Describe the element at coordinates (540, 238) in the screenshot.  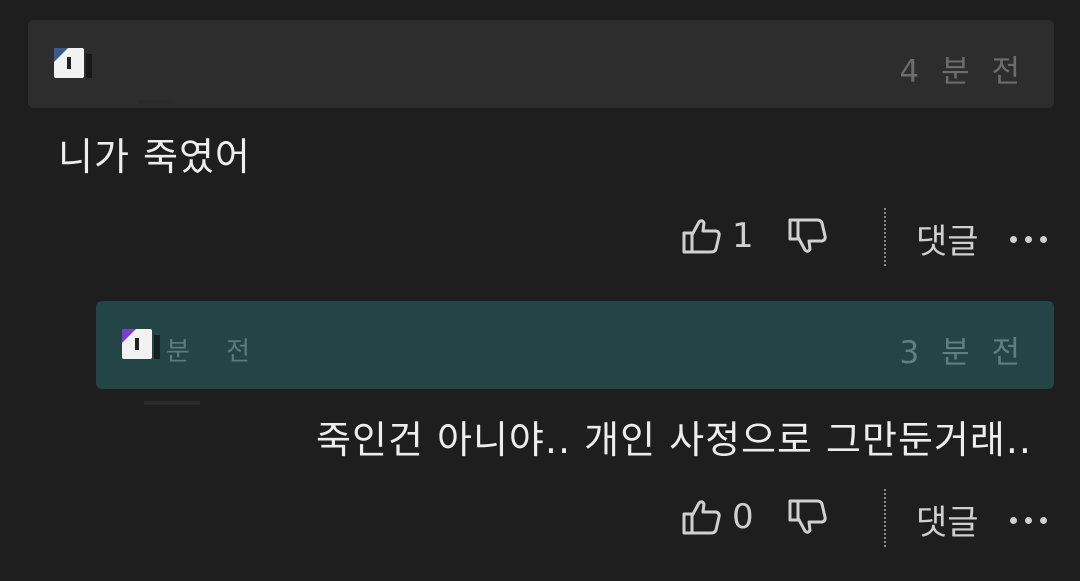
I see `action-bar: 1 댓글` at that location.